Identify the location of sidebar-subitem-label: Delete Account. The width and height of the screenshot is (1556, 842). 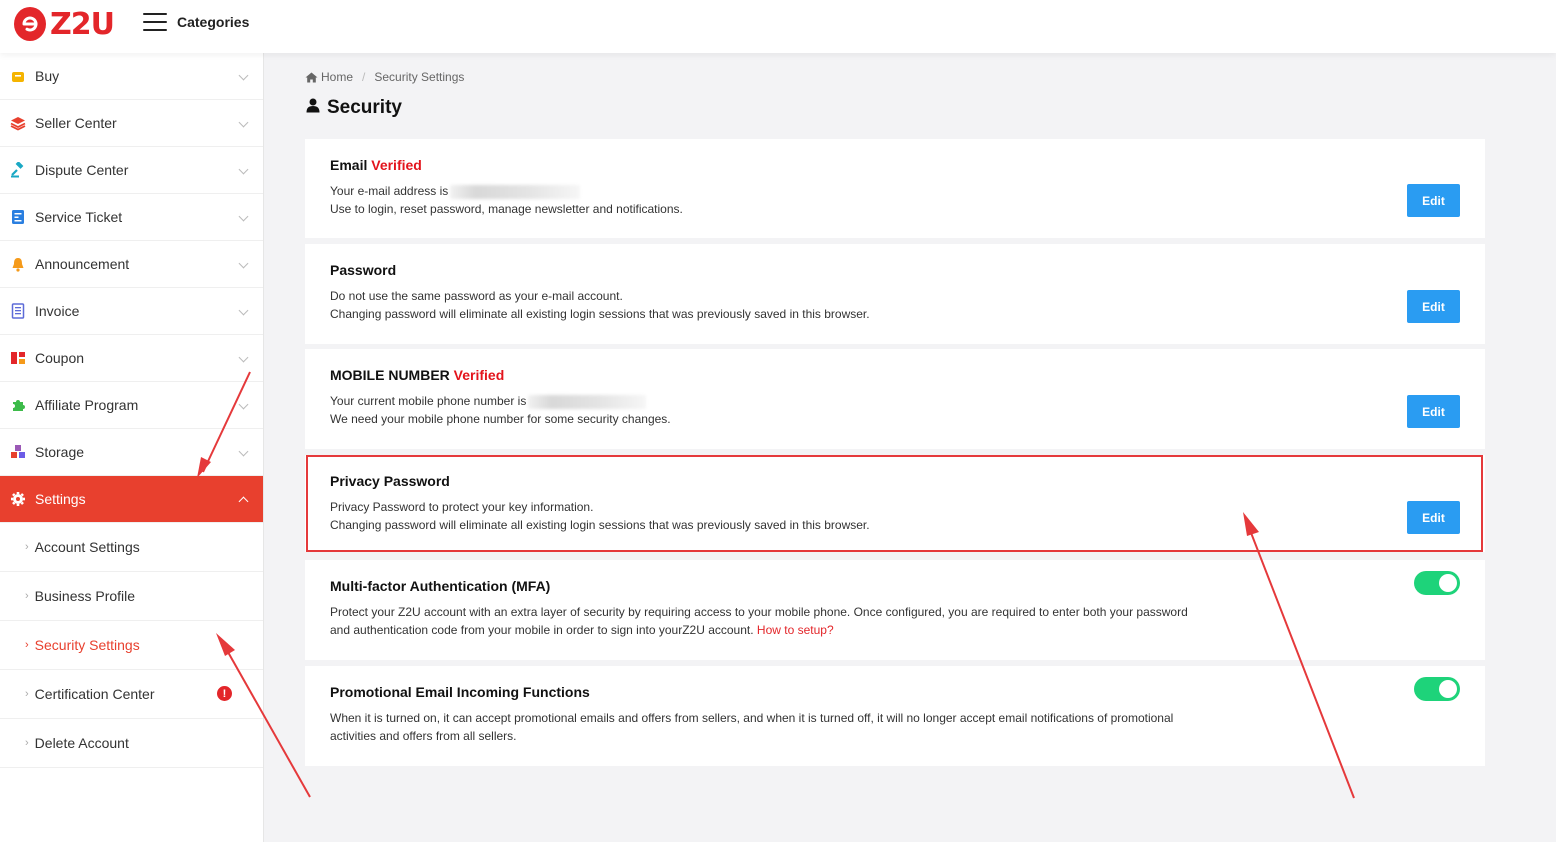
(81, 743).